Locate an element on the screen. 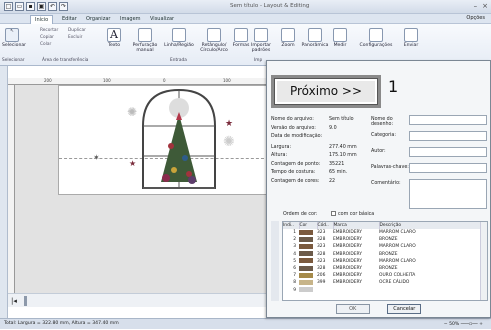  settings-button: Configurações is located at coordinates (376, 38).